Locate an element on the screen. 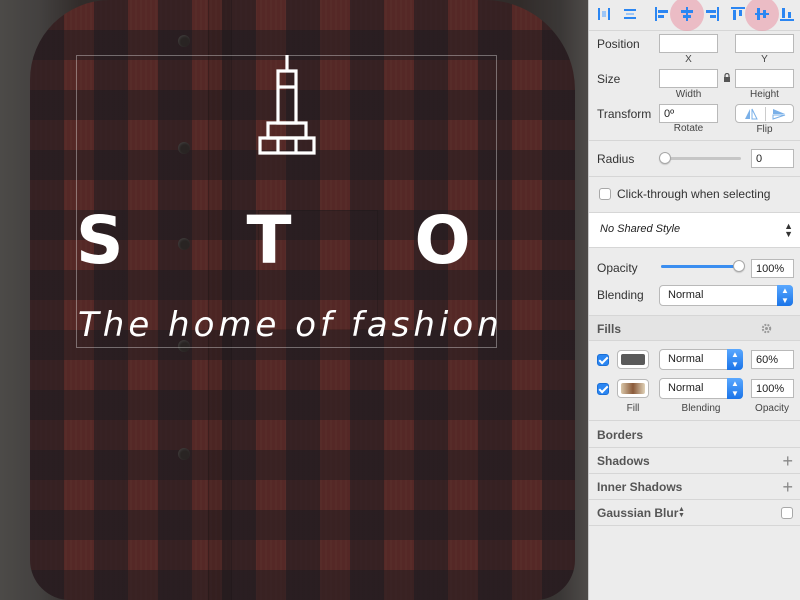 Image resolution: width=800 pixels, height=600 pixels. align-center-horizontal-icon is located at coordinates (687, 14).